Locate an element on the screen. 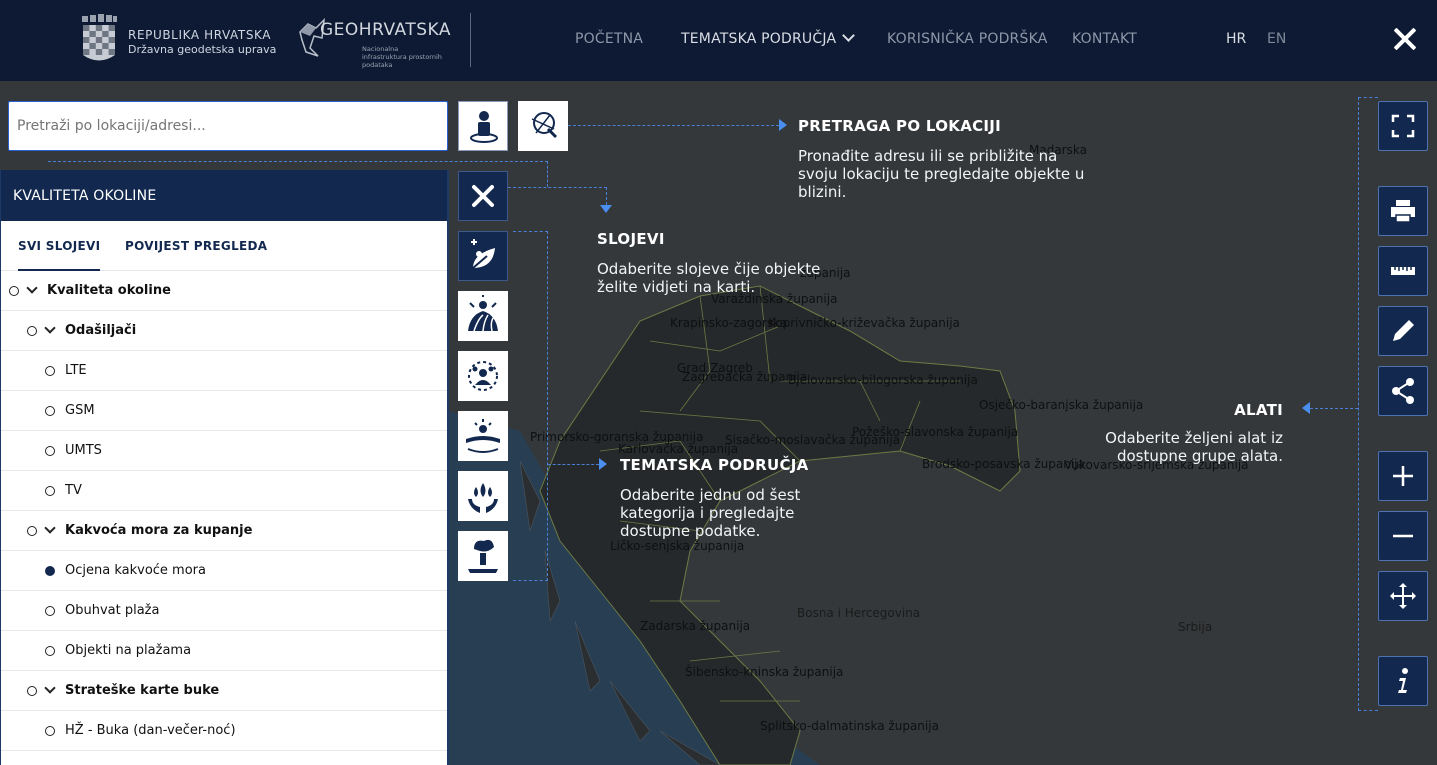 This screenshot has width=1437, height=765. org-subname: Državna geodetska uprava is located at coordinates (202, 49).